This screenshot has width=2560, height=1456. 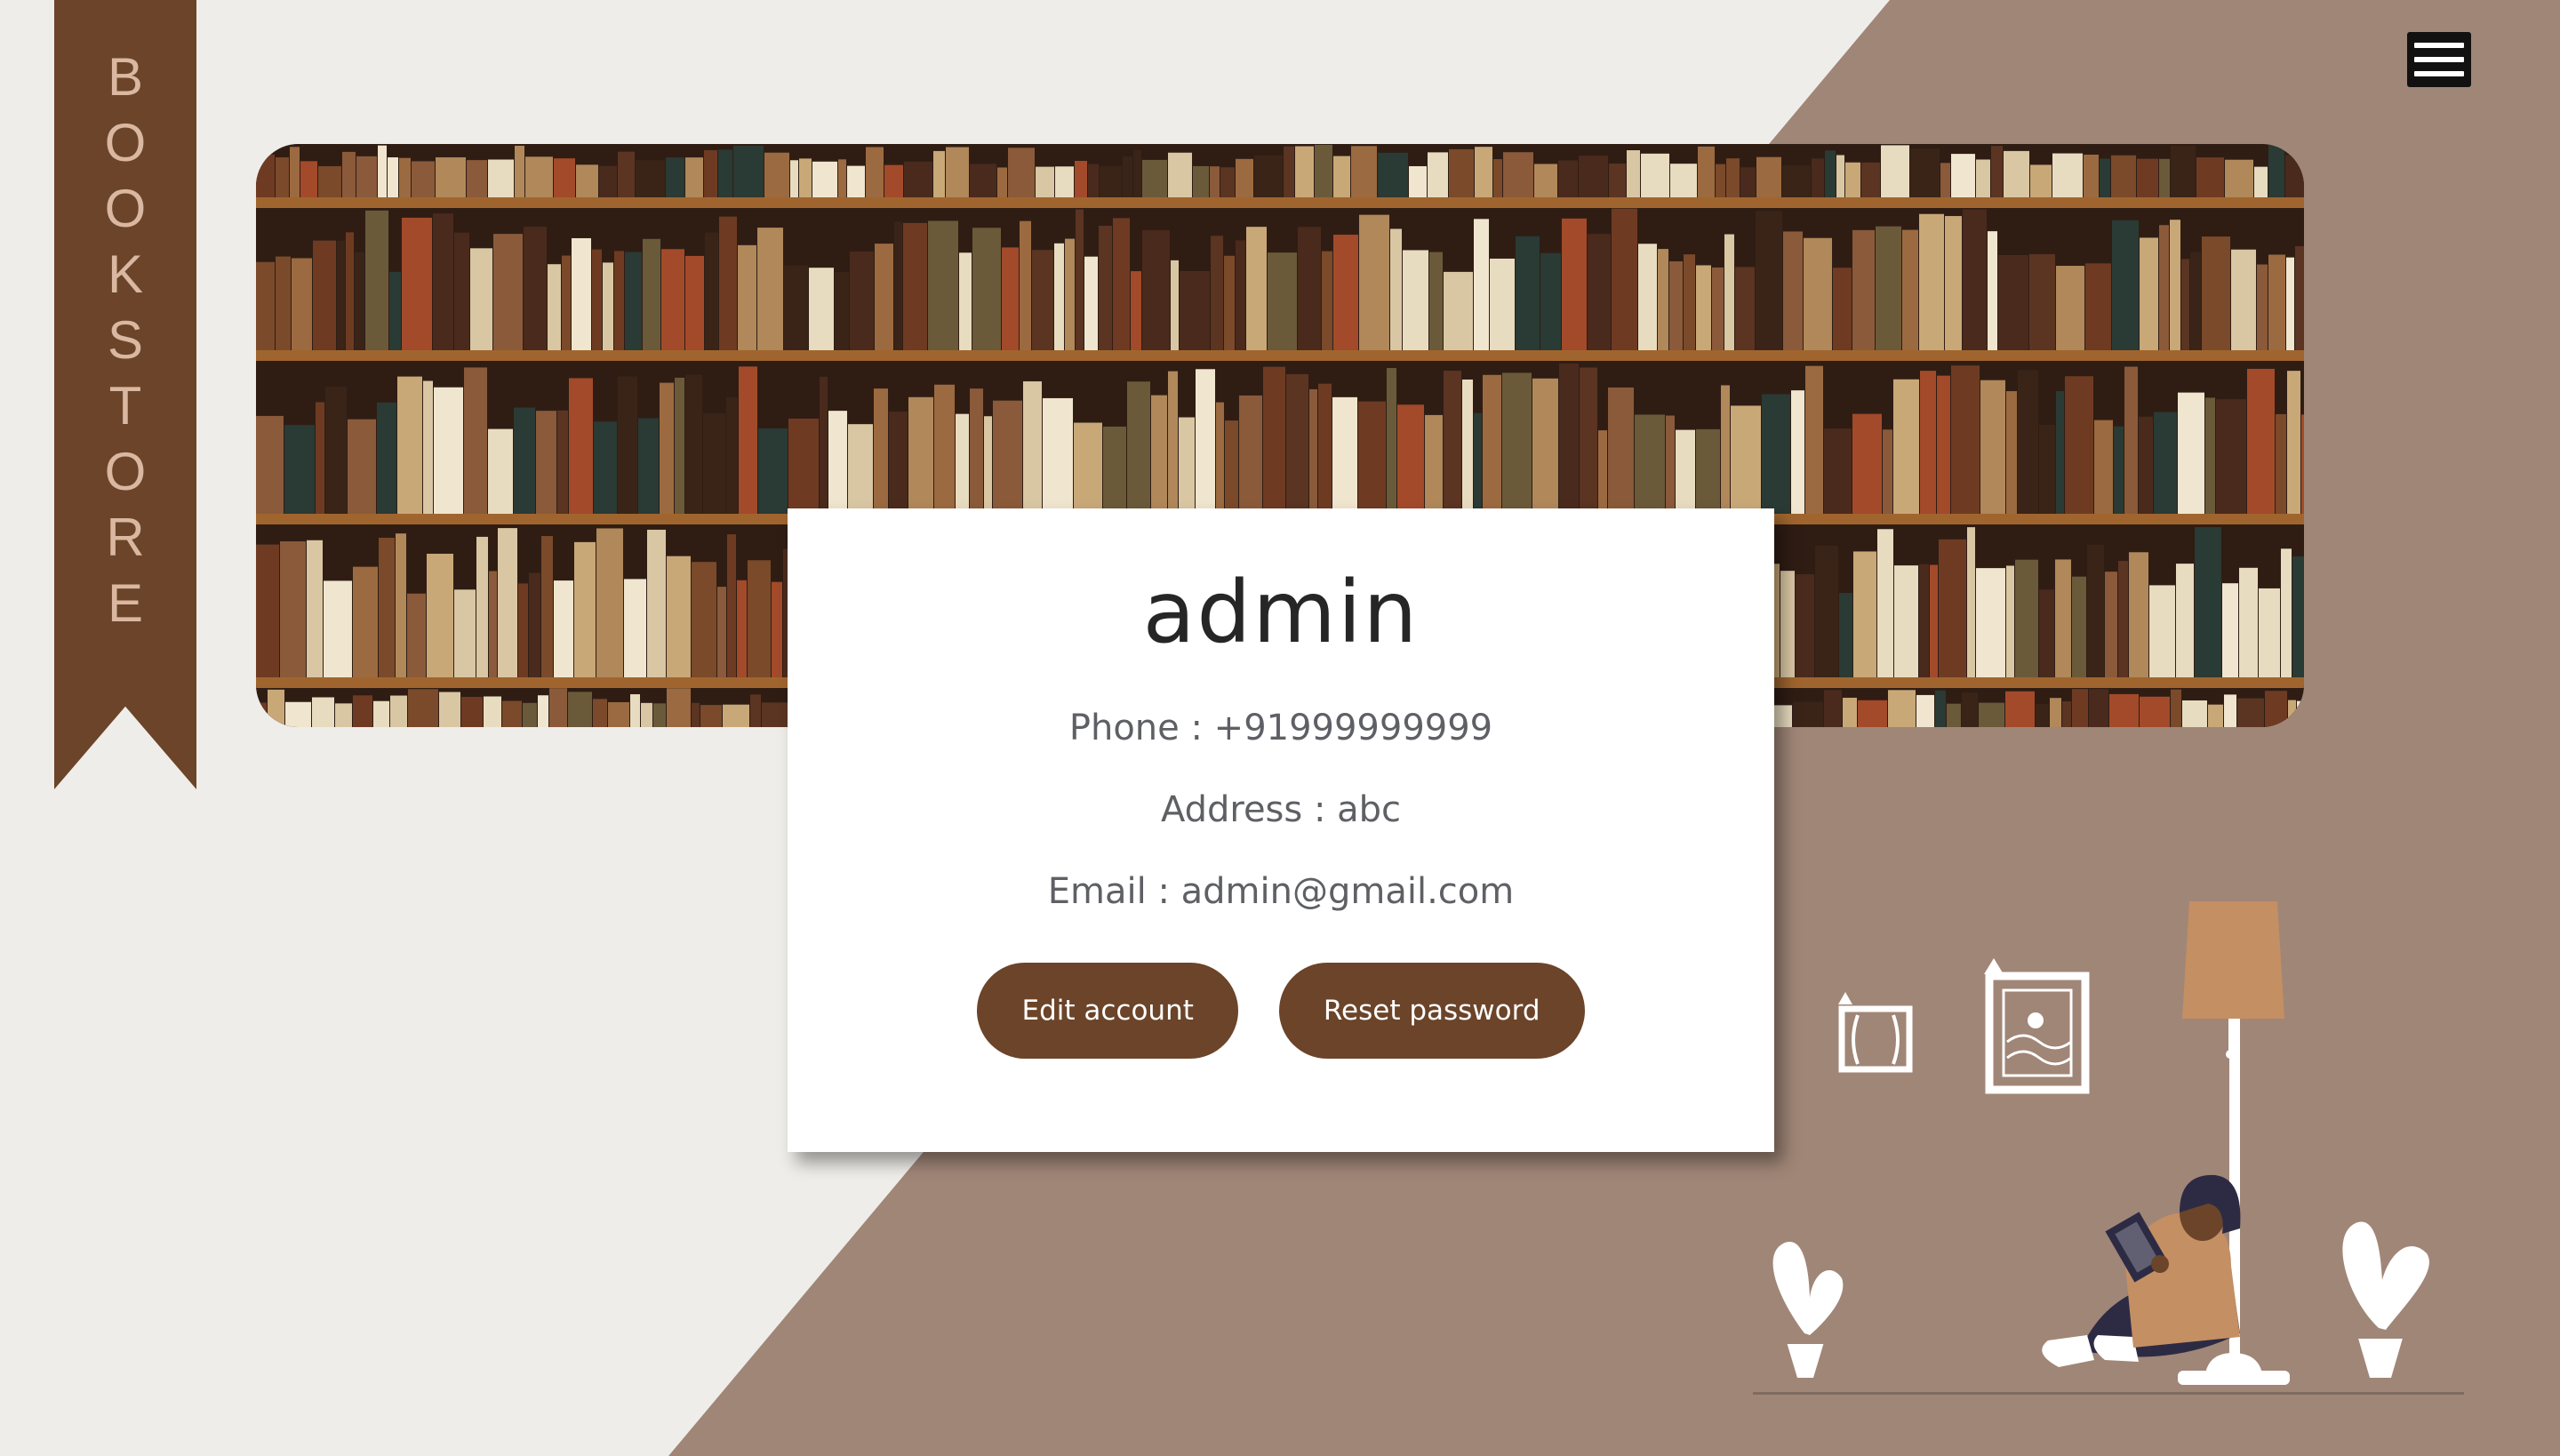 I want to click on profile-name: admin, so click(x=1281, y=612).